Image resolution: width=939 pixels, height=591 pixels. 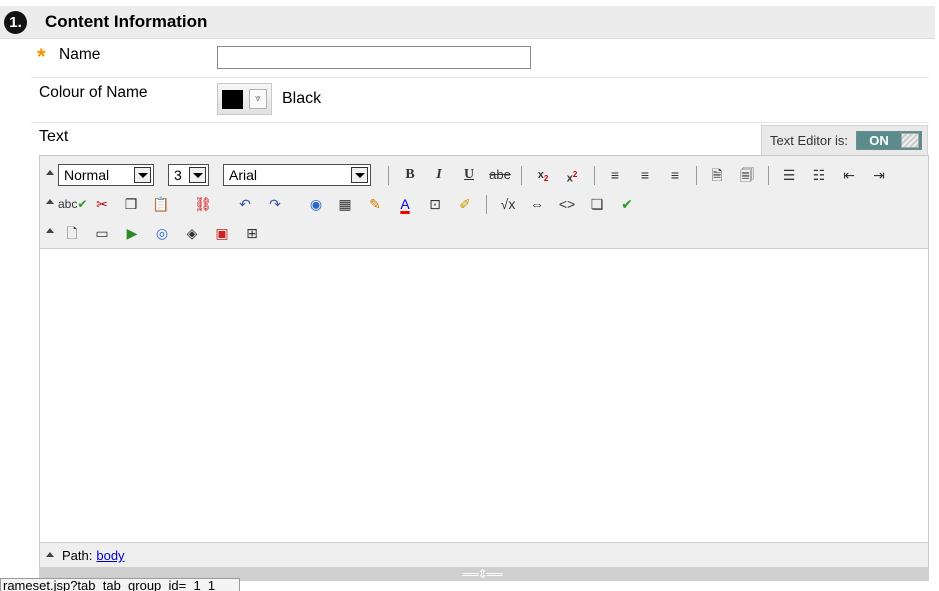 What do you see at coordinates (162, 233) in the screenshot?
I see `mashup-icon: ◎` at bounding box center [162, 233].